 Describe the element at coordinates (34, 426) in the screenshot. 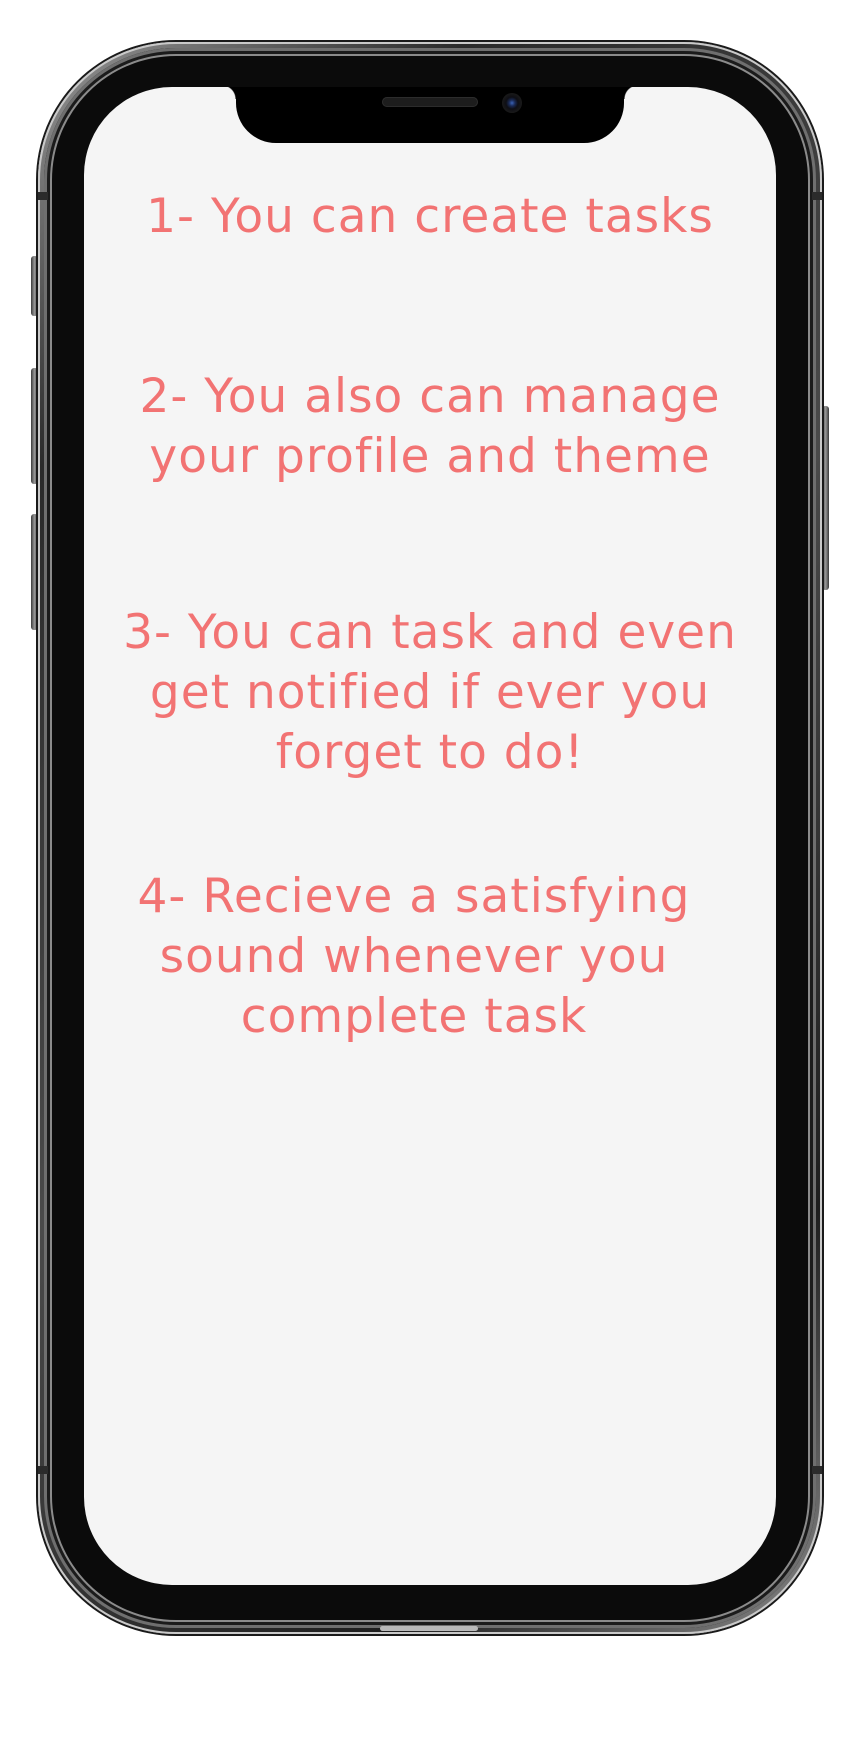

I see `volume-up-button` at that location.